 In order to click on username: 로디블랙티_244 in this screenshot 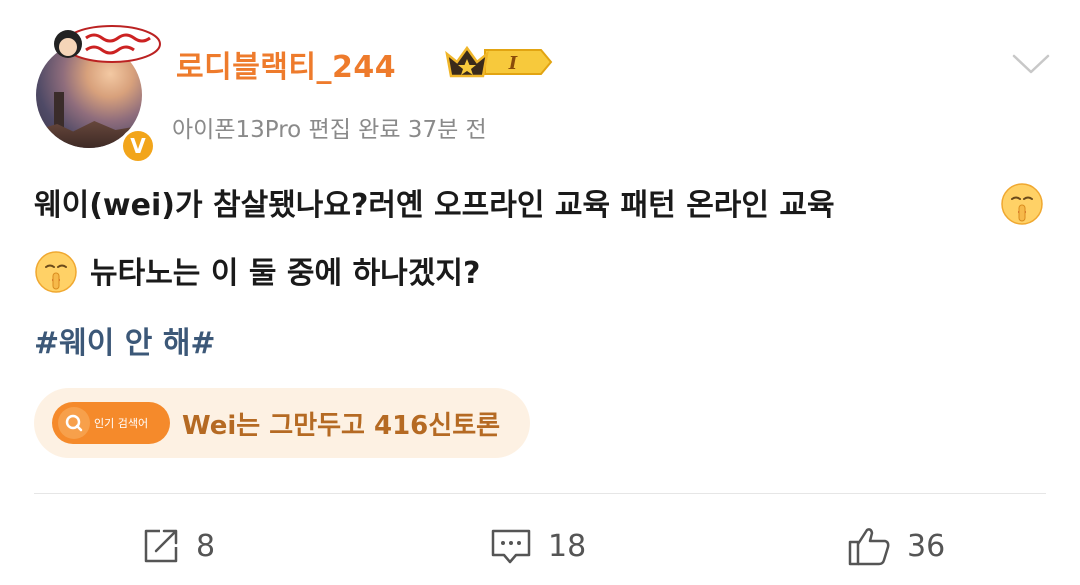, I will do `click(286, 64)`.